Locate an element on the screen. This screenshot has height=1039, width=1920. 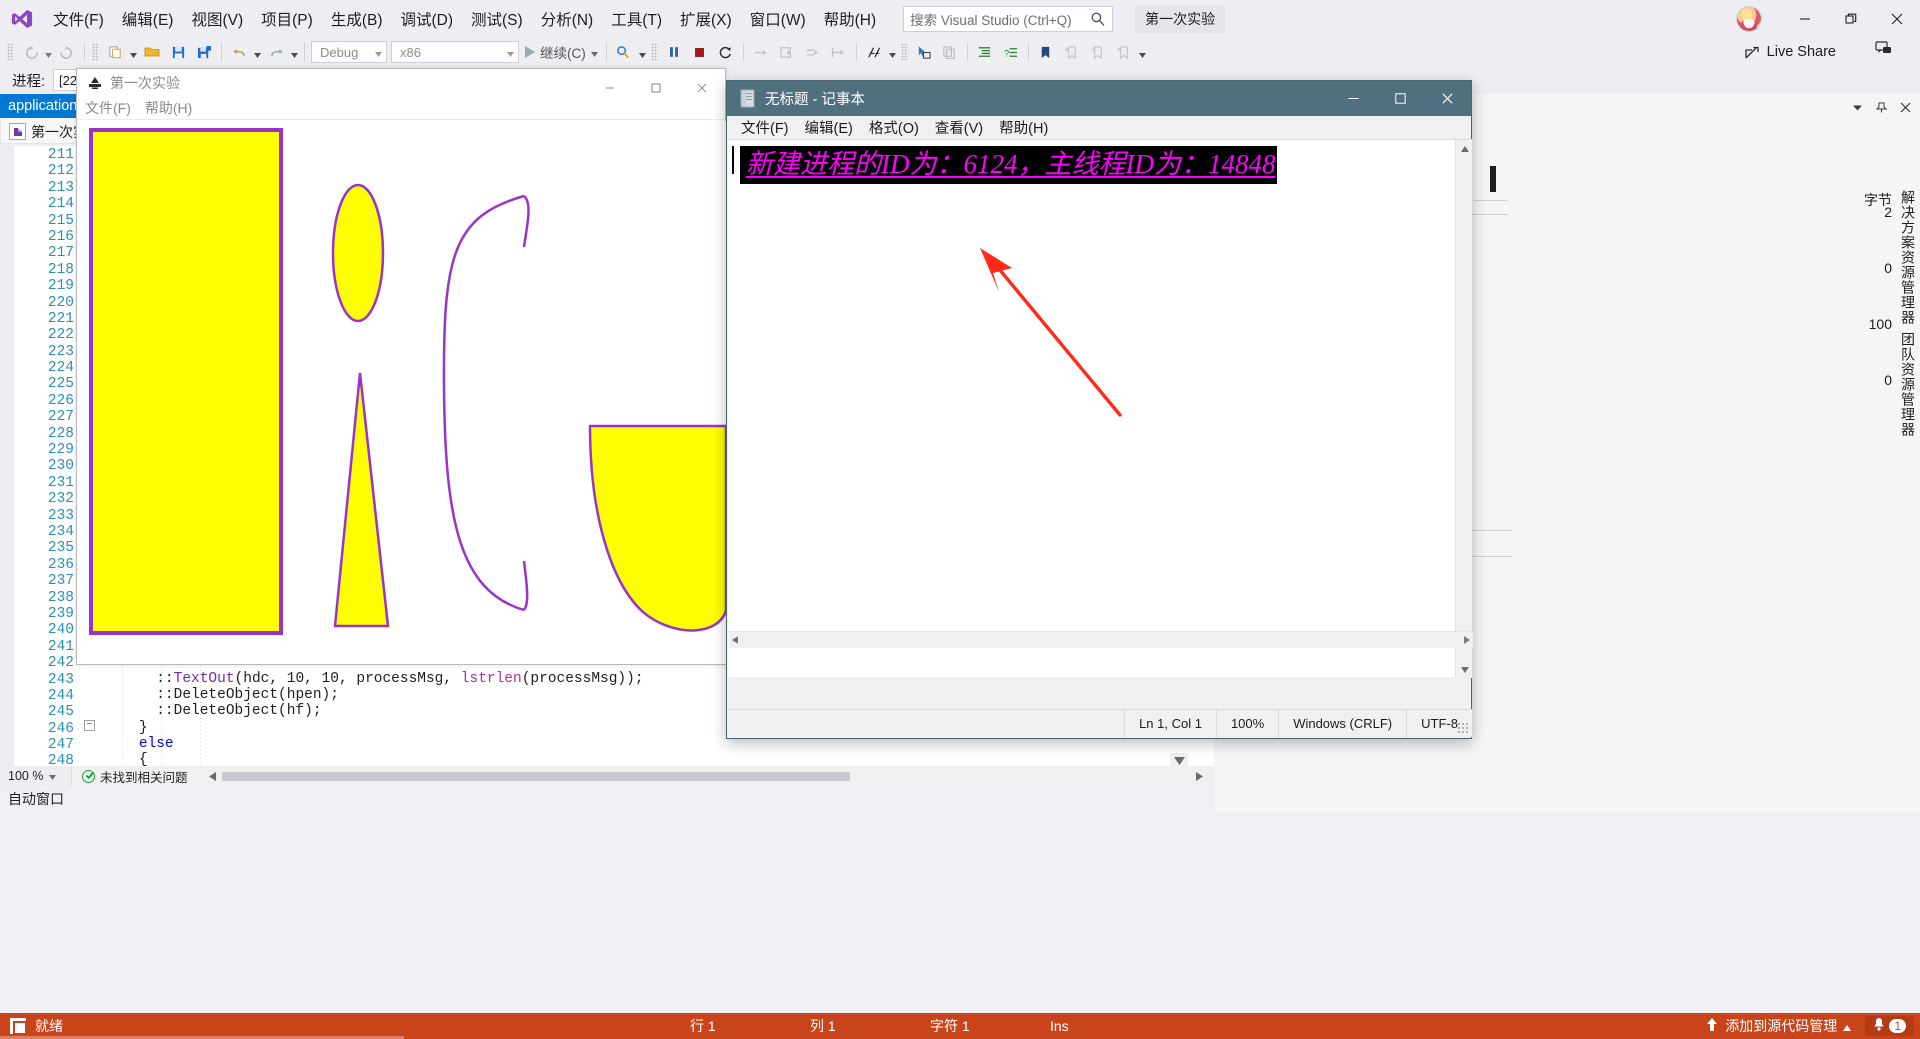
notepad-maximize-button is located at coordinates (1400, 98).